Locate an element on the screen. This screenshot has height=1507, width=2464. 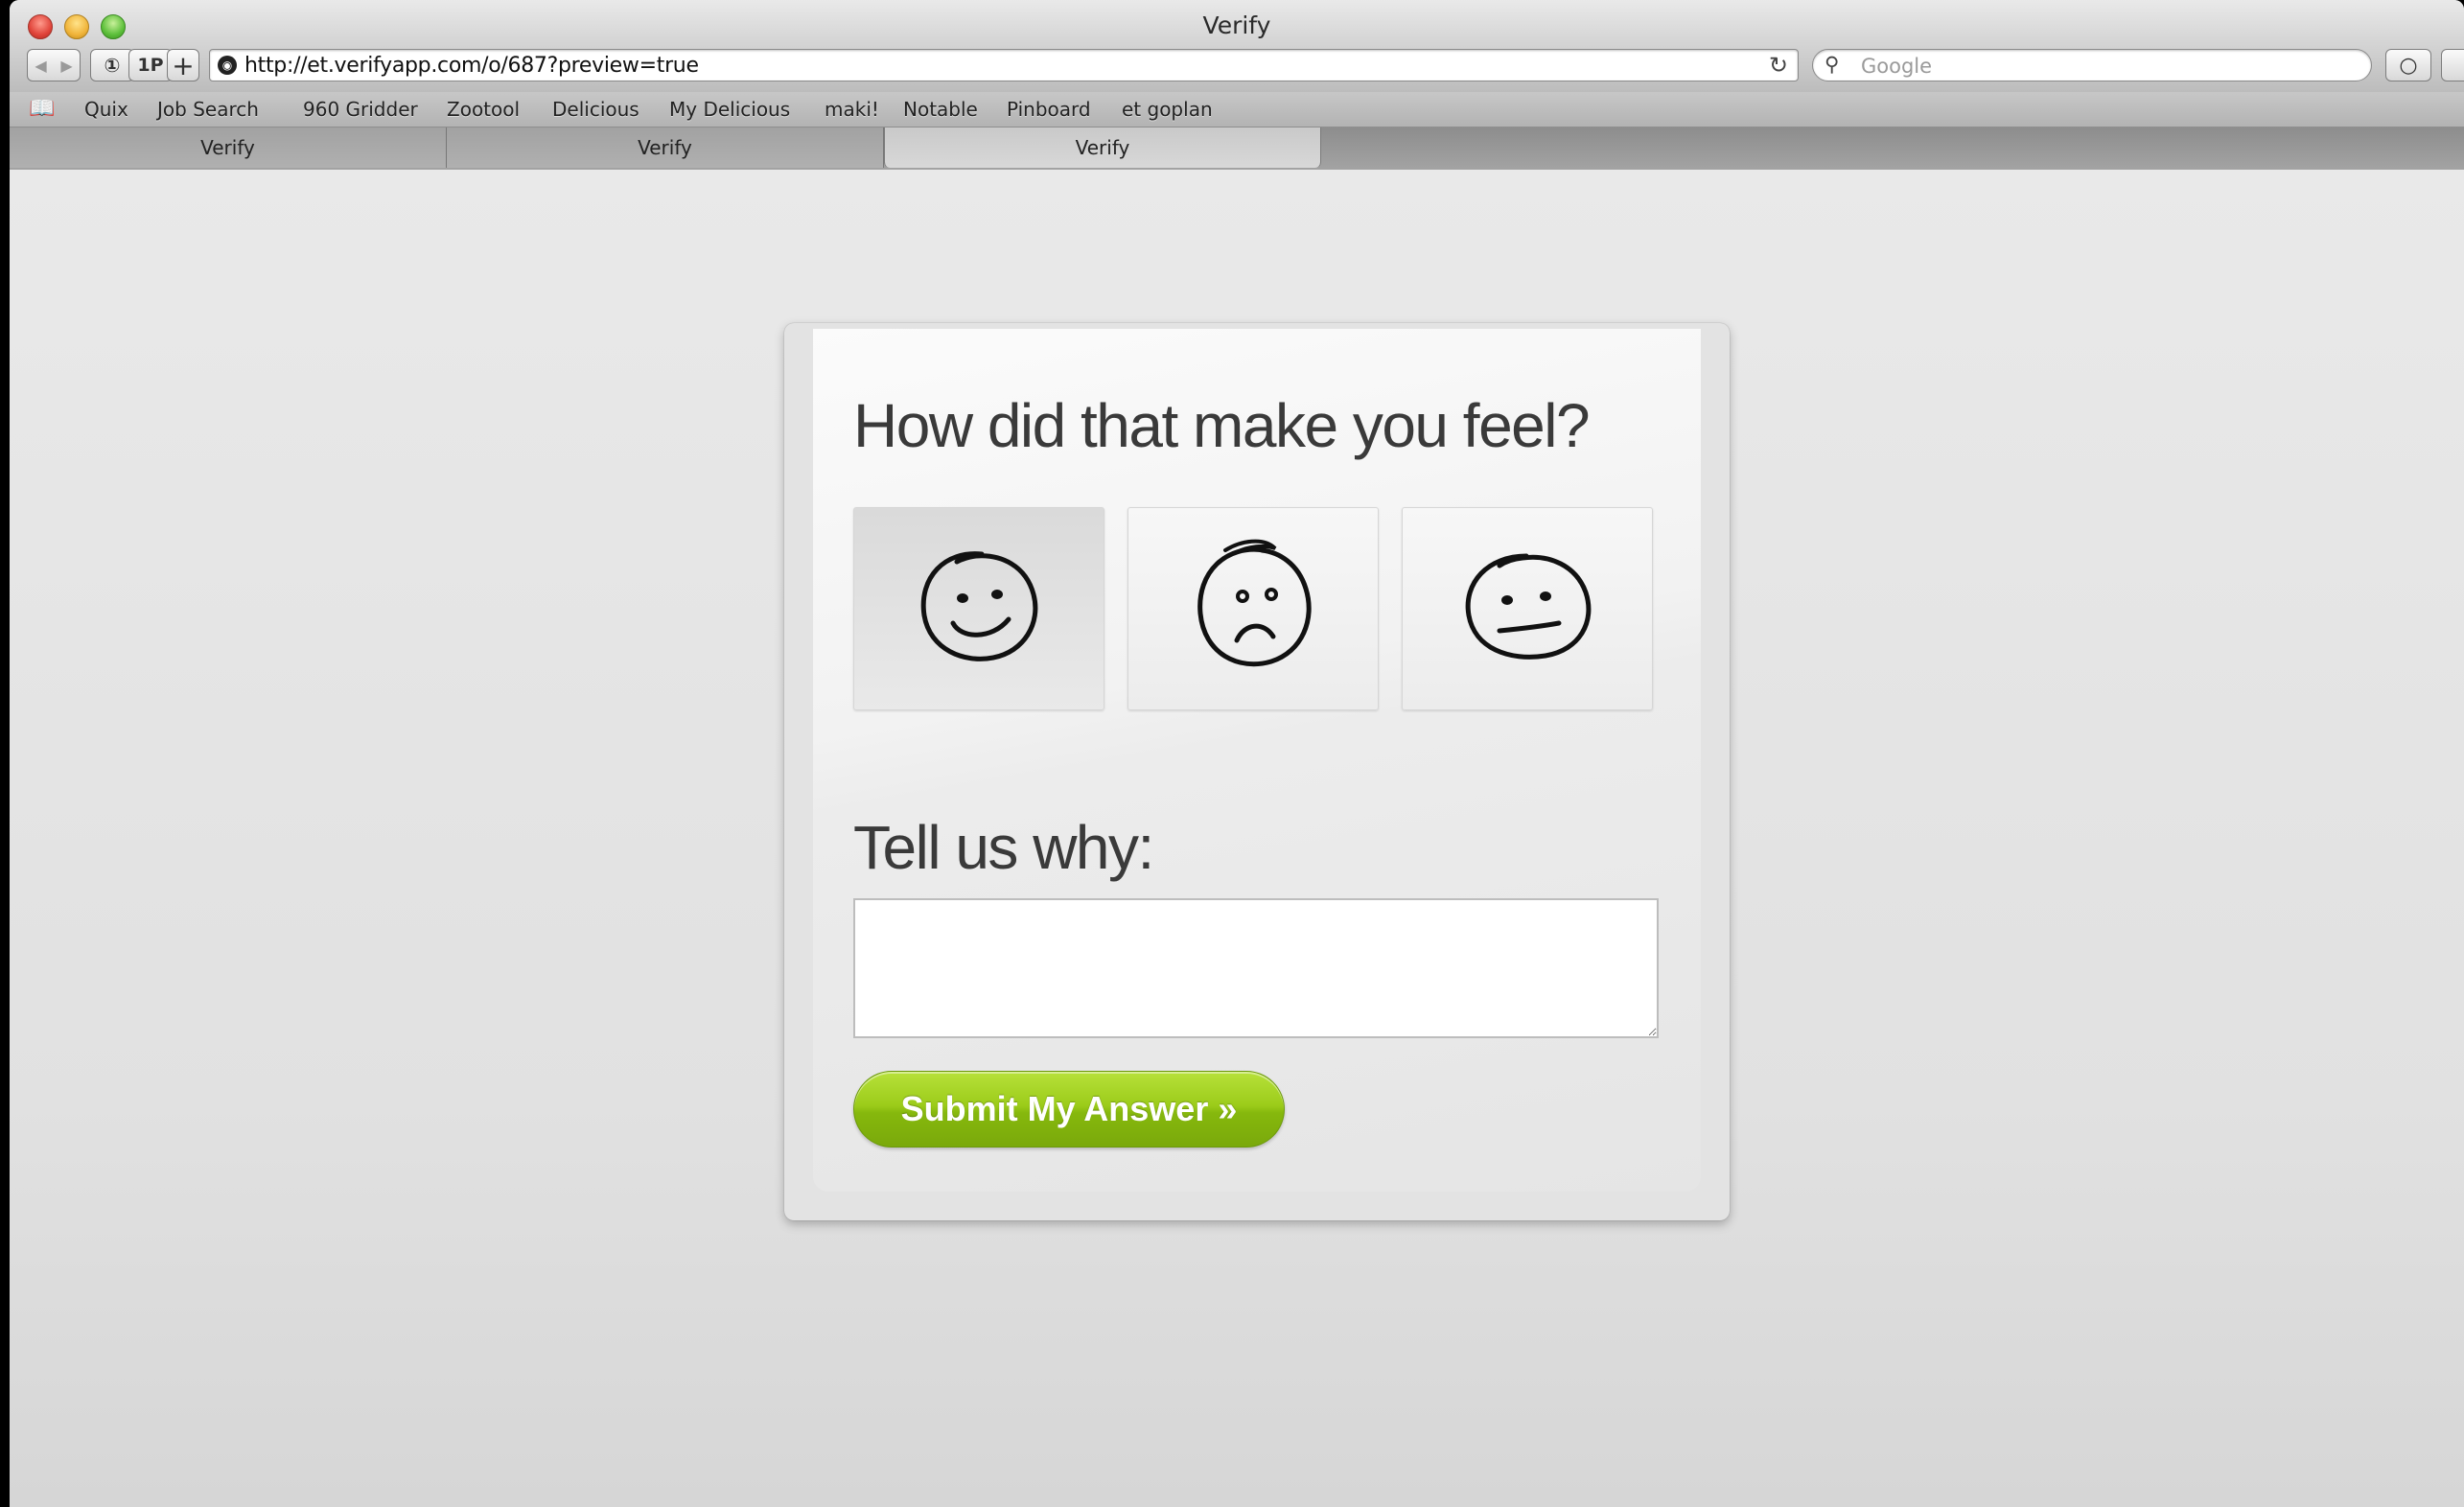
search-icon: ⚲ is located at coordinates (1833, 65).